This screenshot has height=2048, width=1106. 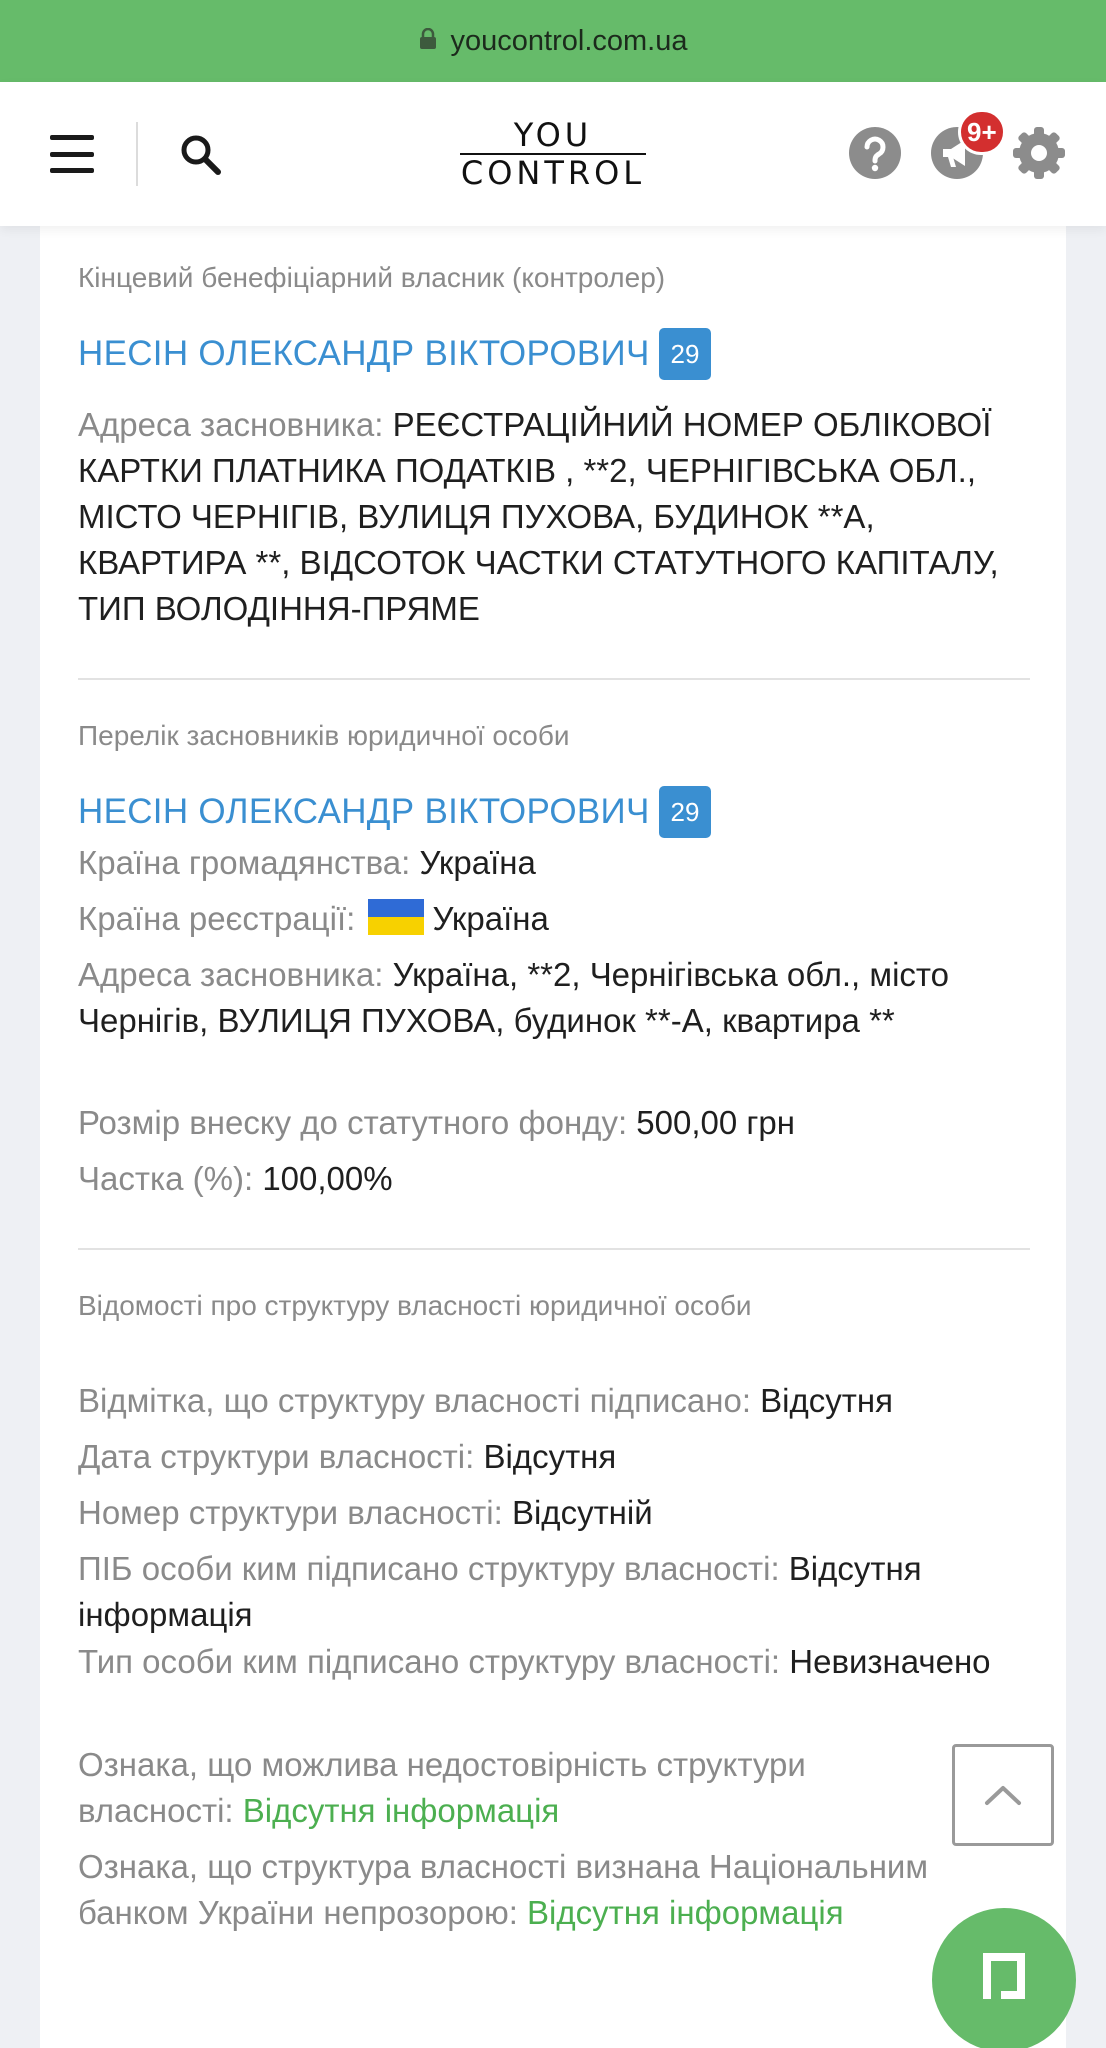 I want to click on ownership-date-label: Дата структури власності:, so click(x=281, y=1456).